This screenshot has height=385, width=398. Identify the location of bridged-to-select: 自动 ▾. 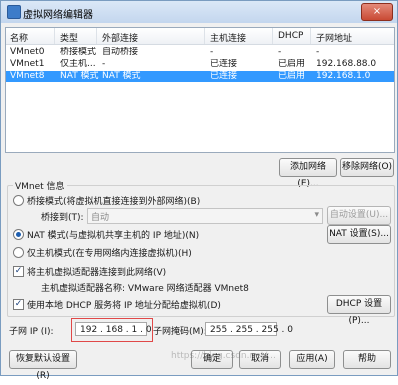
(205, 216).